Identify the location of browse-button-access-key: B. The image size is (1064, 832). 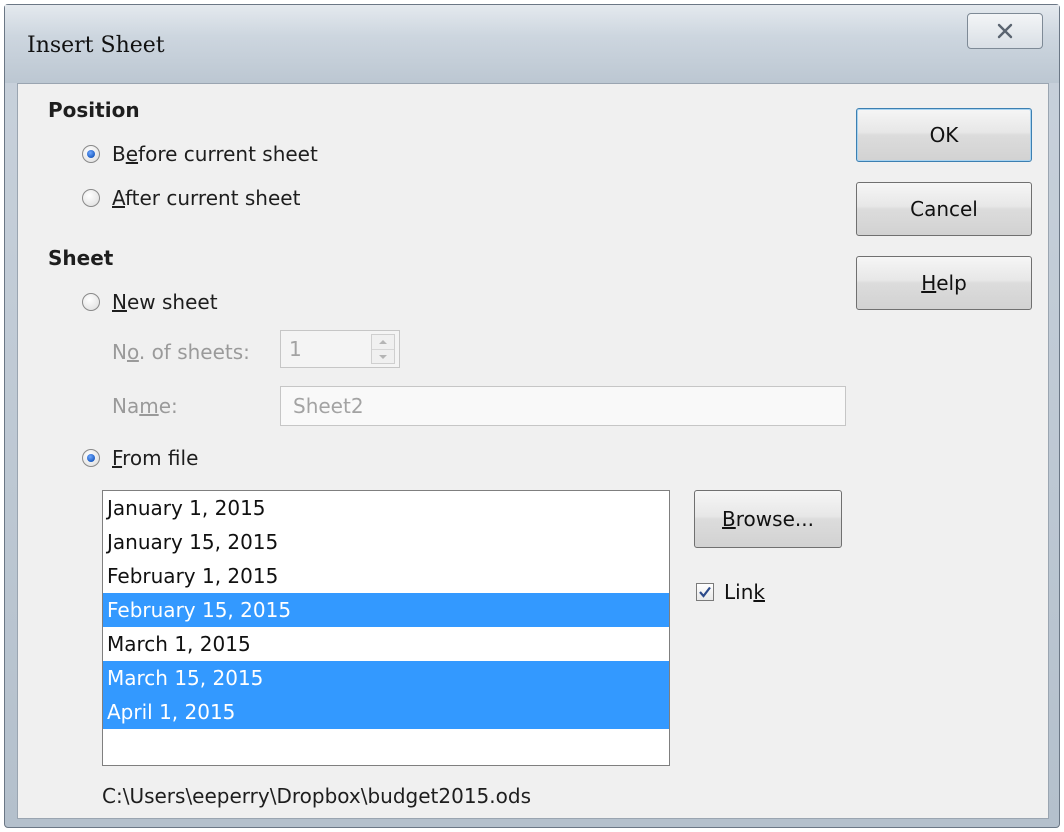
(729, 519).